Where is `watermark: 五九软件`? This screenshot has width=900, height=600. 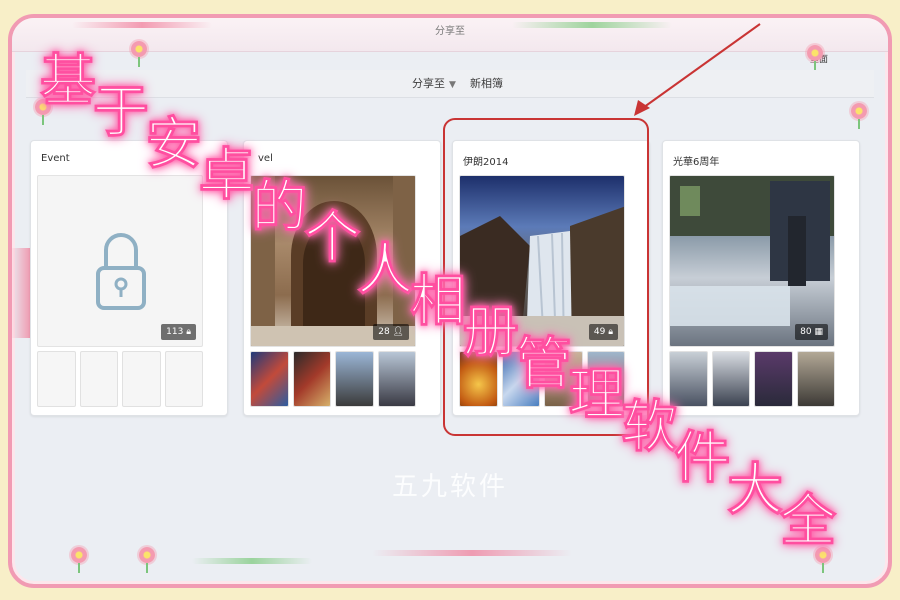 watermark: 五九软件 is located at coordinates (449, 487).